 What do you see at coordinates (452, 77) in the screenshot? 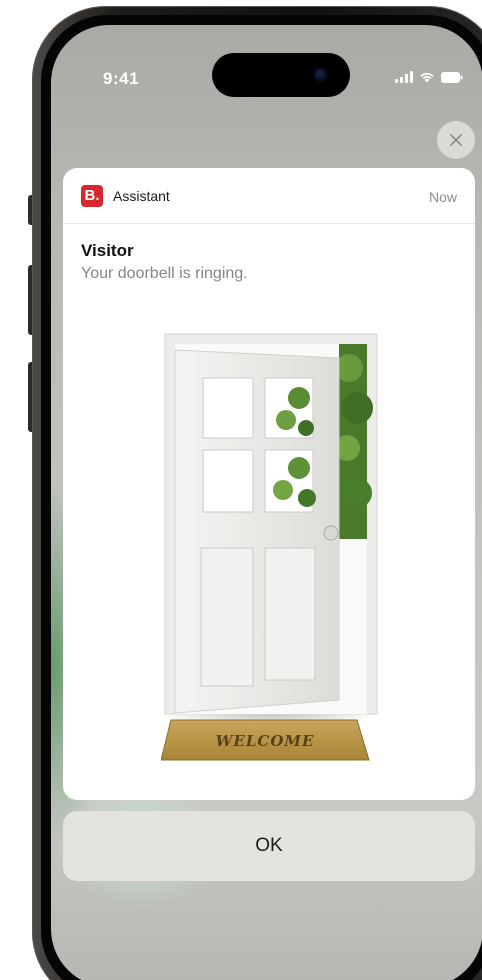
I see `battery-icon` at bounding box center [452, 77].